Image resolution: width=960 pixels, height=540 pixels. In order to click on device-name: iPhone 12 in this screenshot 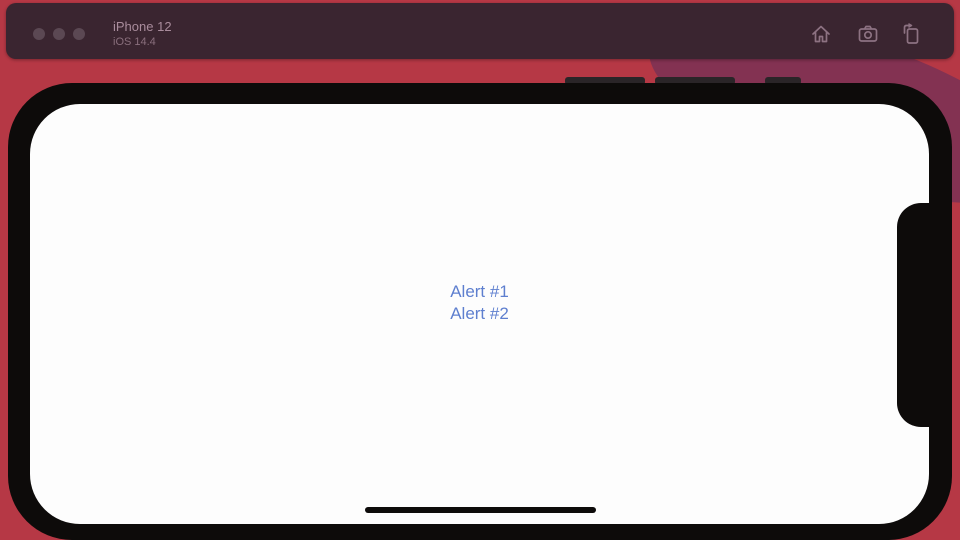, I will do `click(142, 26)`.